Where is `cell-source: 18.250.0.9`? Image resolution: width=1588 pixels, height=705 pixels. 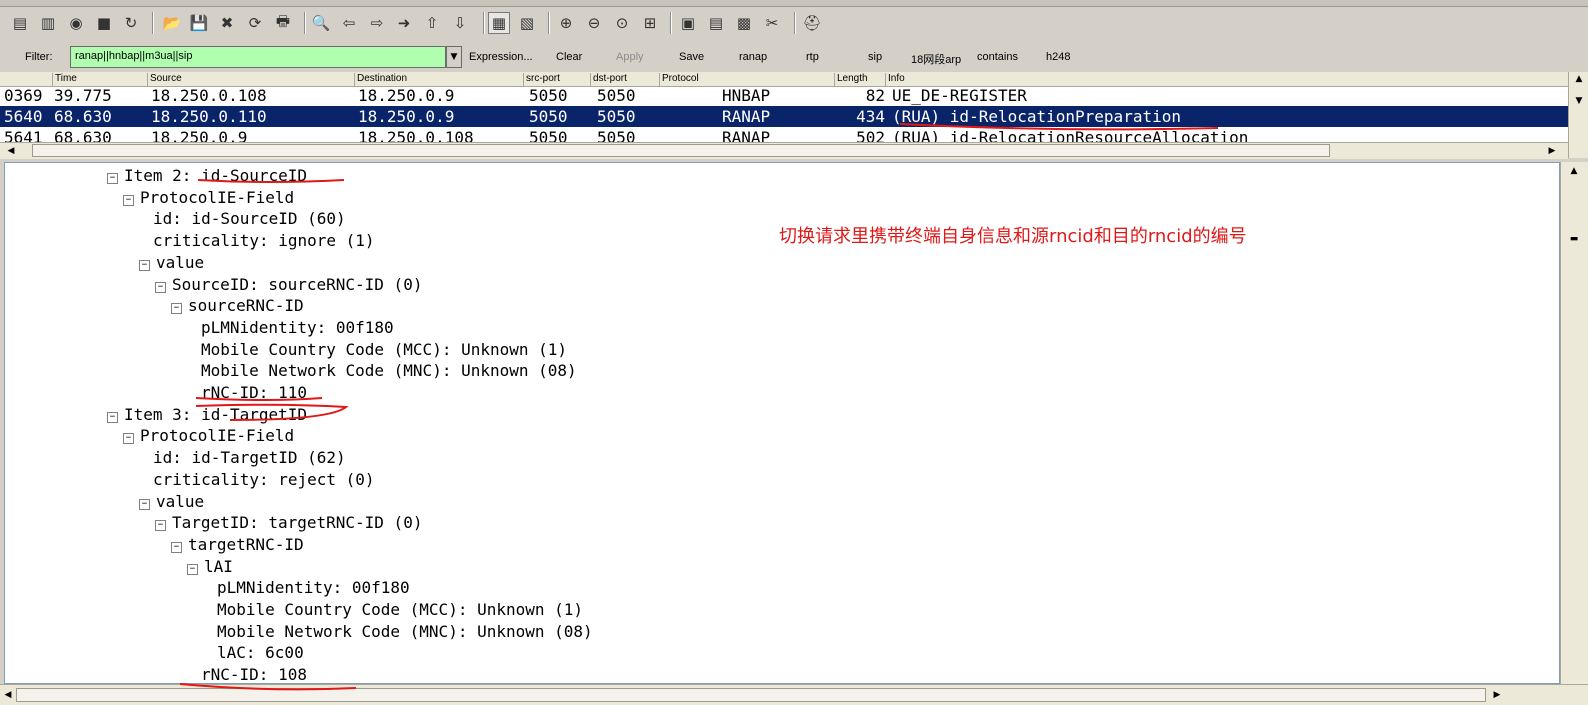 cell-source: 18.250.0.9 is located at coordinates (199, 135).